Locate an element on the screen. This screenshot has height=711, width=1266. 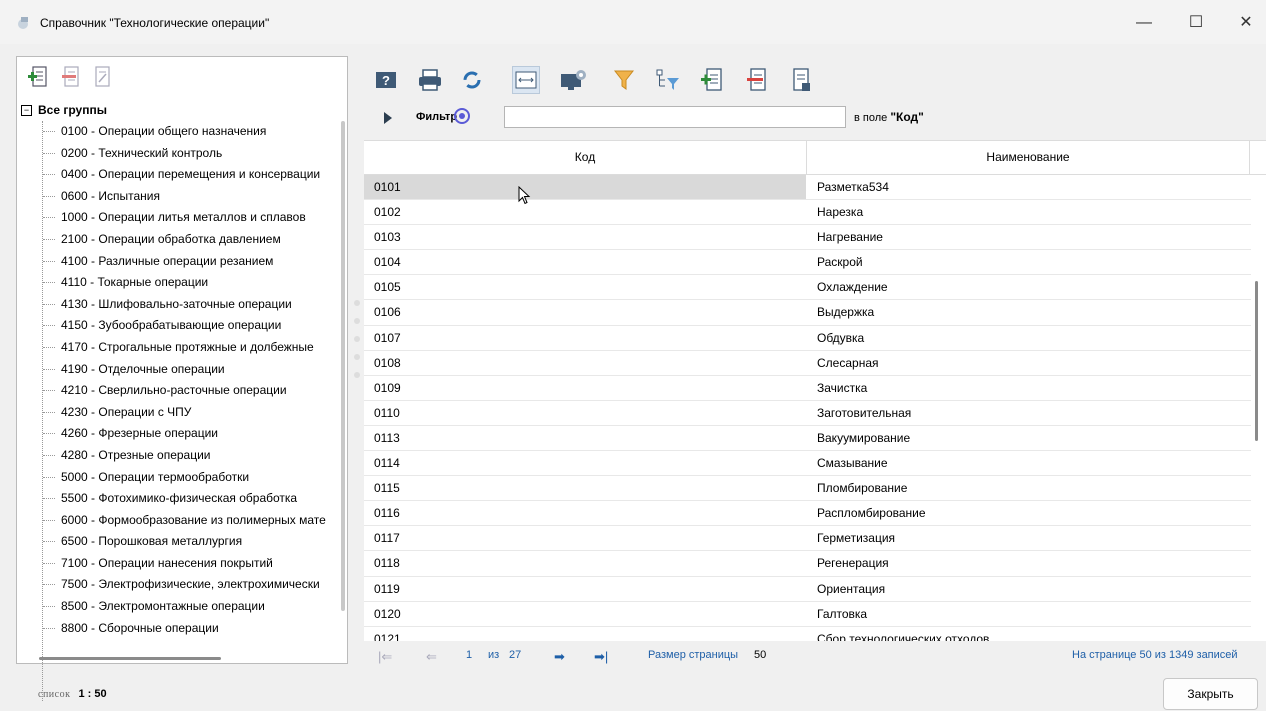
tree-item: 4130 - Шлифовально-заточные операции is located at coordinates (185, 305).